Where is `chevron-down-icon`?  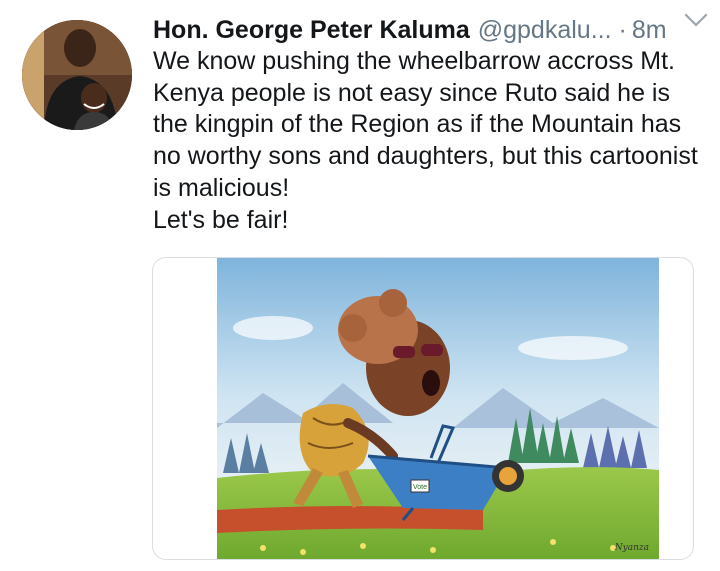
chevron-down-icon is located at coordinates (696, 20).